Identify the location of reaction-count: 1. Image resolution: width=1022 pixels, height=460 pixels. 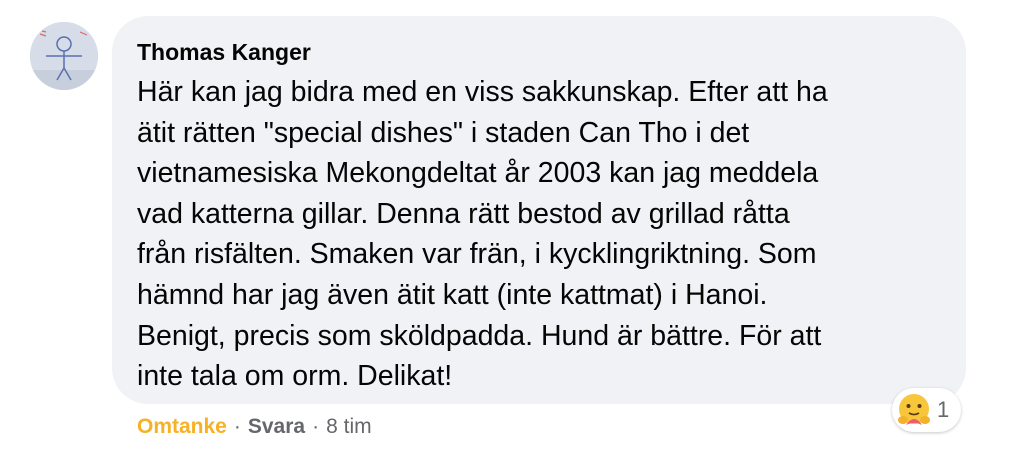
(943, 409).